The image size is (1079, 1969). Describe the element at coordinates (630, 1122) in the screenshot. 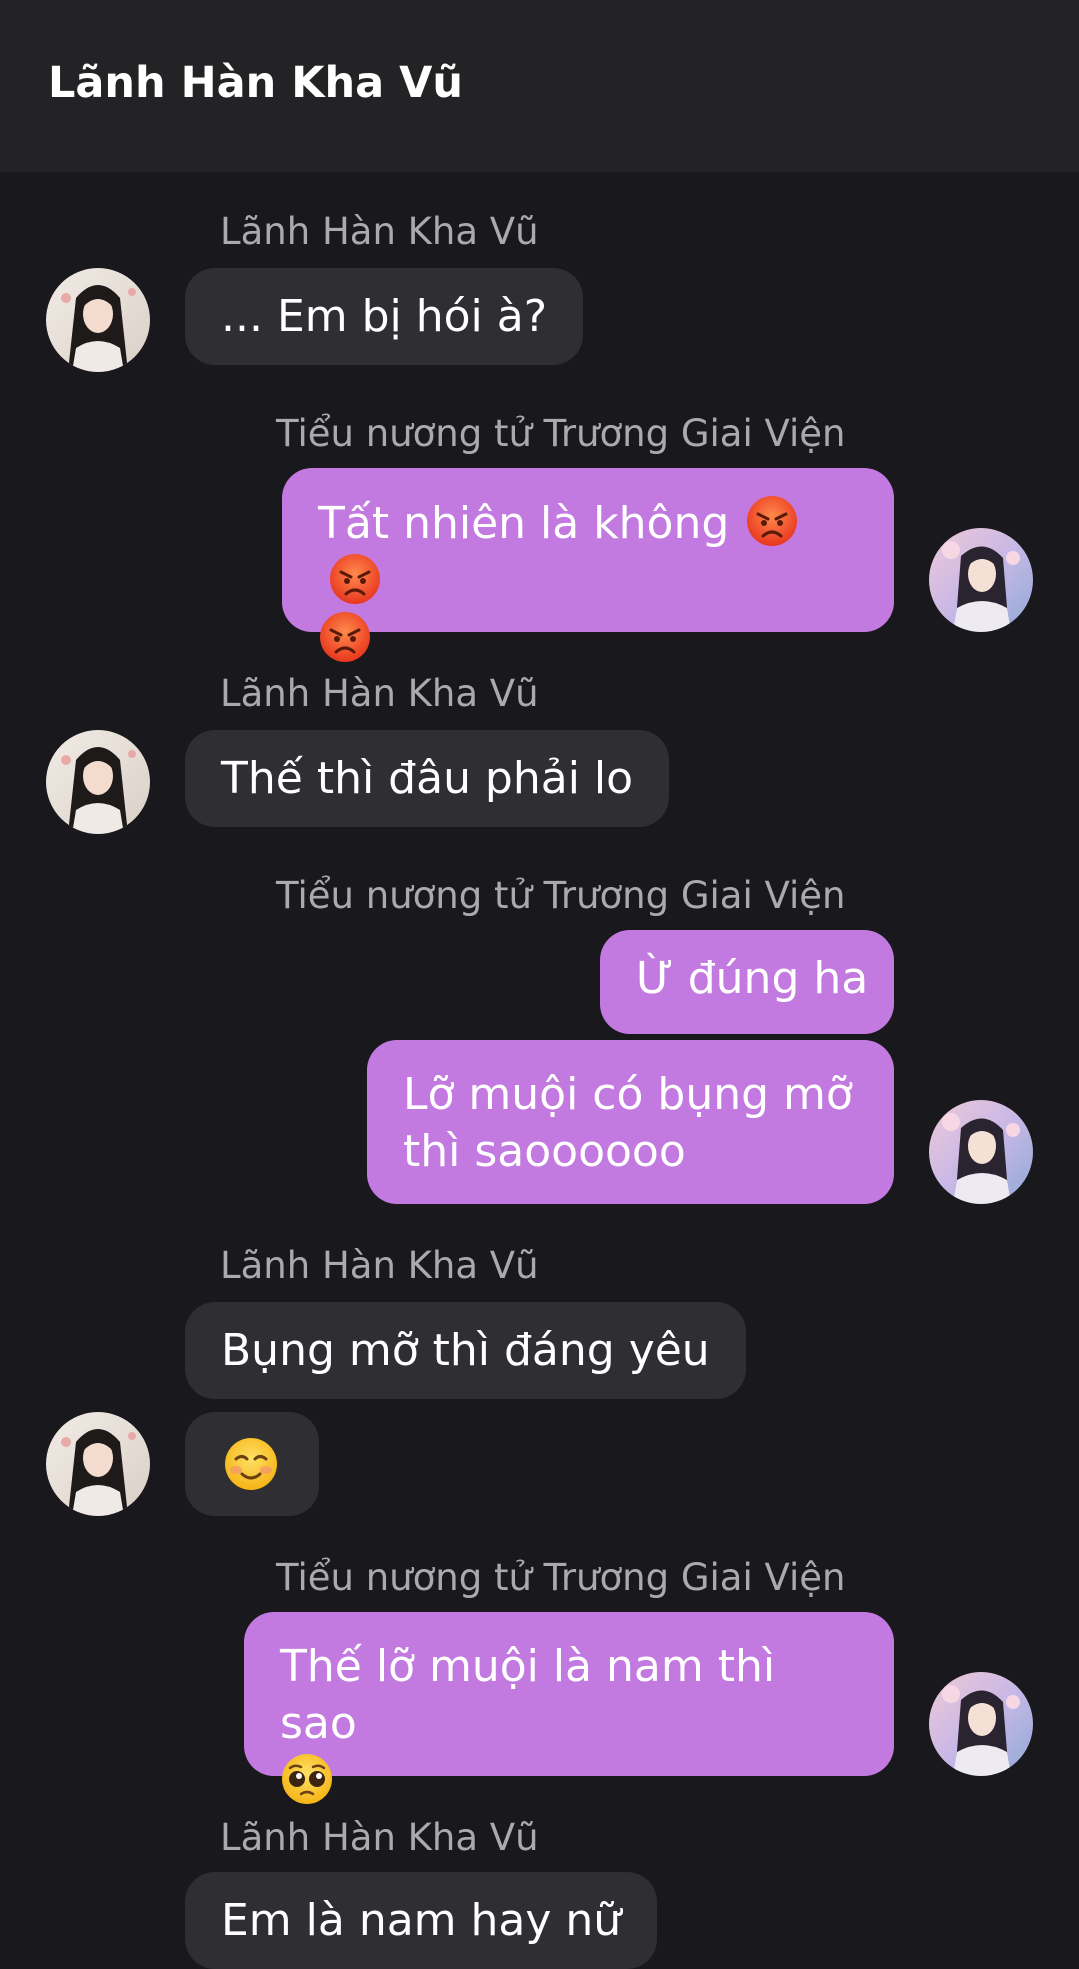

I see `message-bubble-outgoing: Lỡ muội có bụng mỡ thì saoooooo` at that location.